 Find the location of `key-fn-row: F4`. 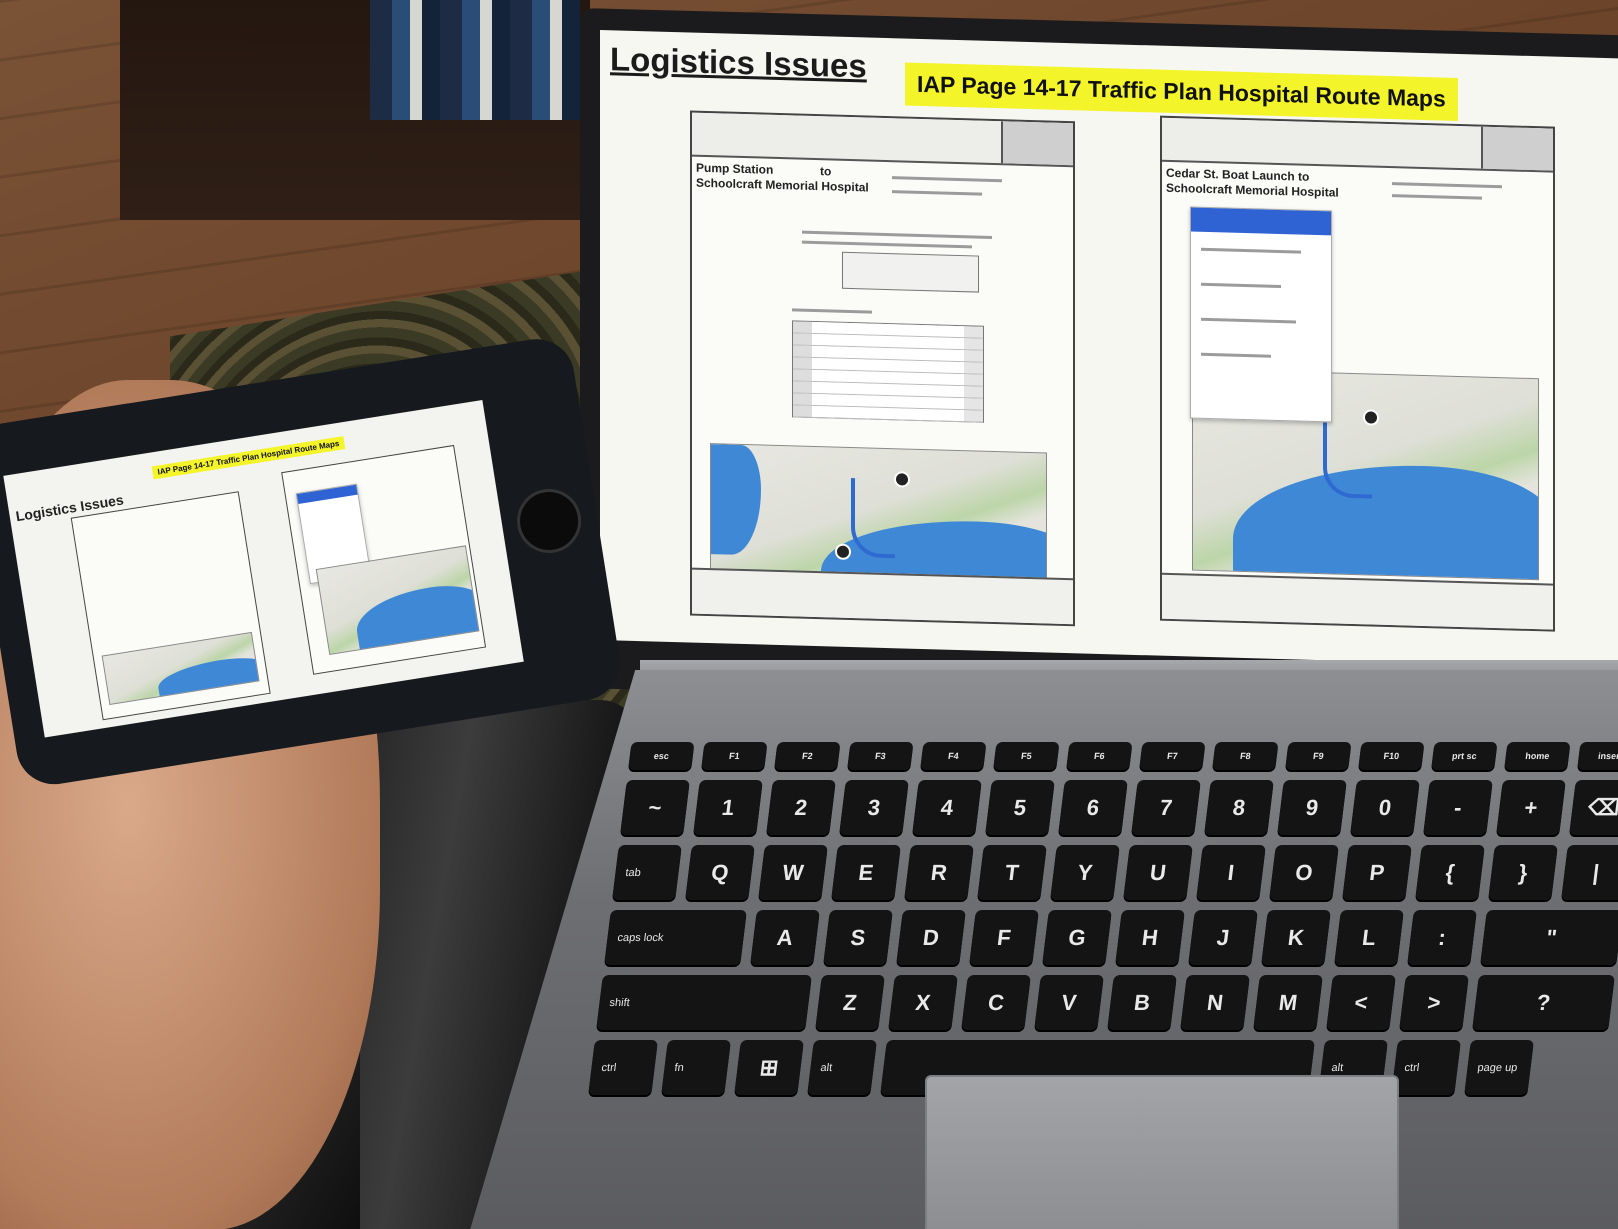

key-fn-row: F4 is located at coordinates (953, 756).